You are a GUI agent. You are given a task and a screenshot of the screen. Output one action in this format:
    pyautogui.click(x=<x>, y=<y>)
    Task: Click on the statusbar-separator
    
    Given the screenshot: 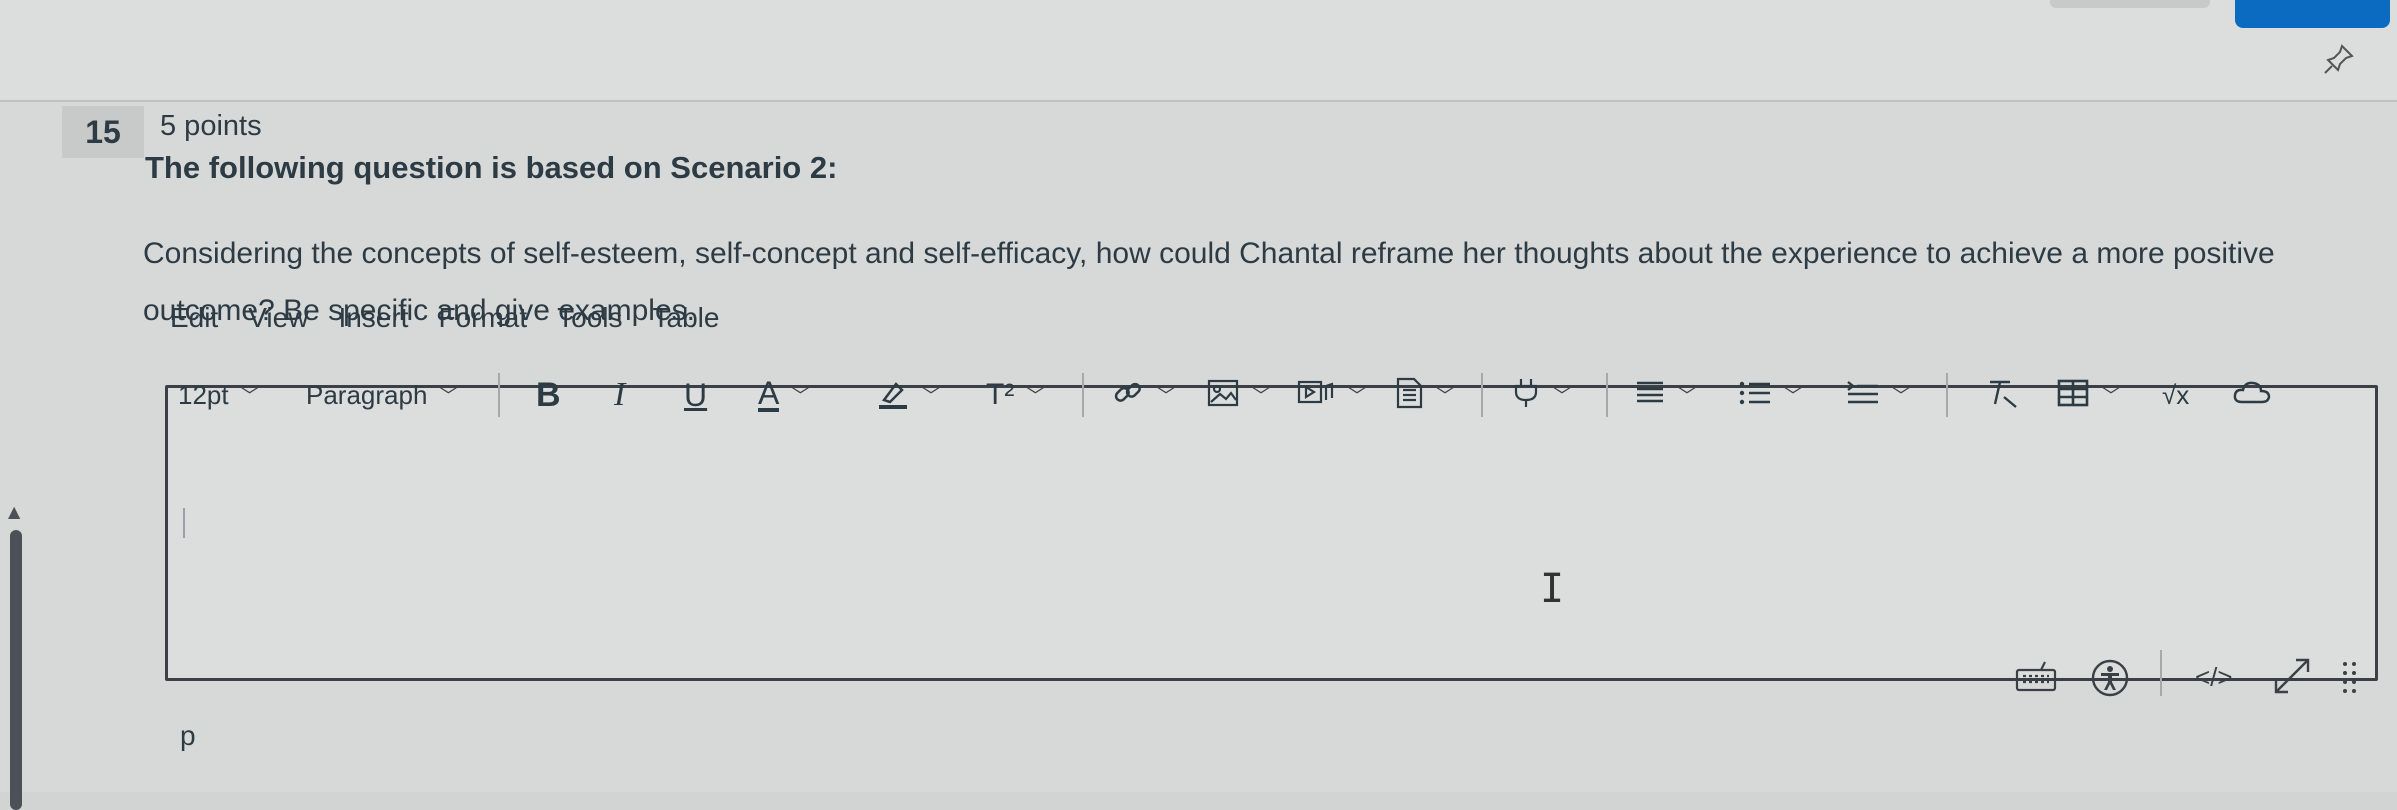 What is the action you would take?
    pyautogui.click(x=2161, y=673)
    